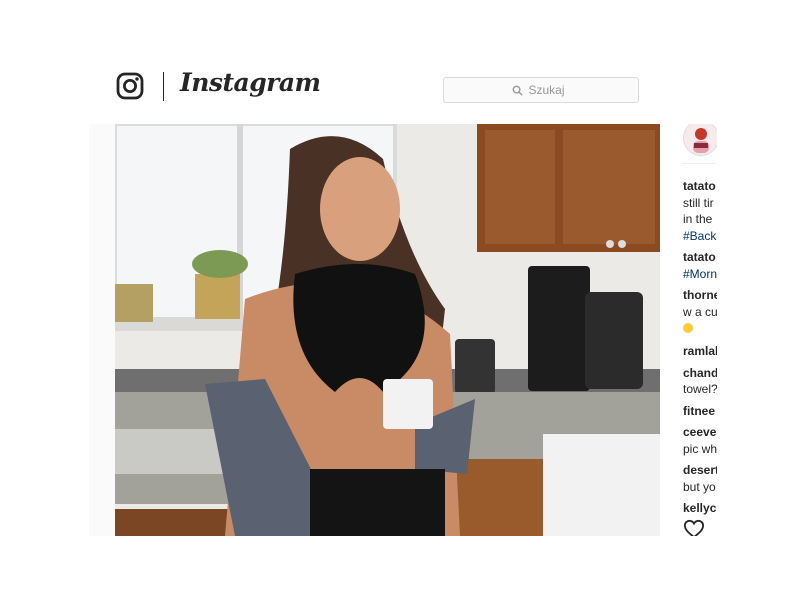  What do you see at coordinates (698, 219) in the screenshot?
I see `comment-text: in the` at bounding box center [698, 219].